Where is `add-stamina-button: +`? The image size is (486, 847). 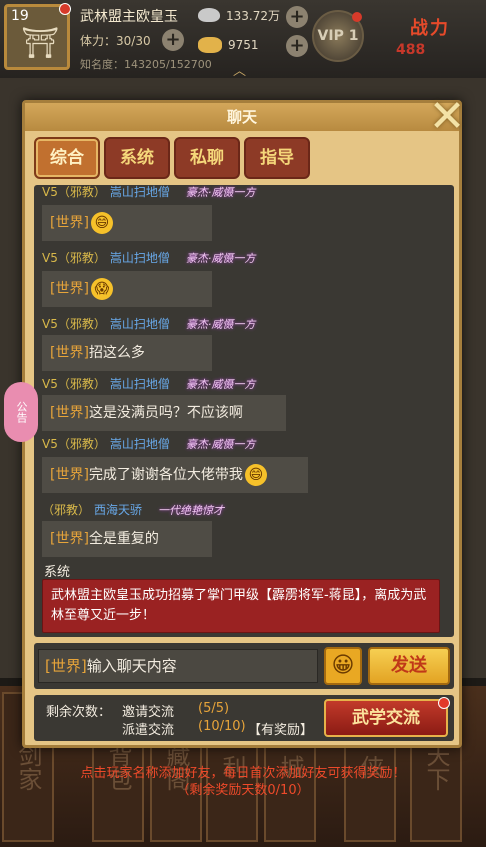 add-stamina-button: + is located at coordinates (173, 40).